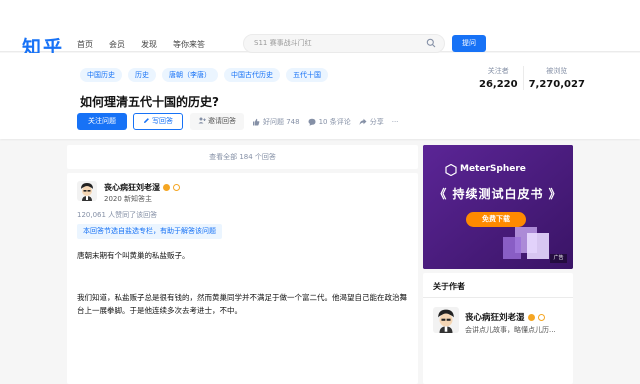 The height and width of the screenshot is (384, 640). I want to click on agree-count: 120,061 人赞同了该回答, so click(117, 215).